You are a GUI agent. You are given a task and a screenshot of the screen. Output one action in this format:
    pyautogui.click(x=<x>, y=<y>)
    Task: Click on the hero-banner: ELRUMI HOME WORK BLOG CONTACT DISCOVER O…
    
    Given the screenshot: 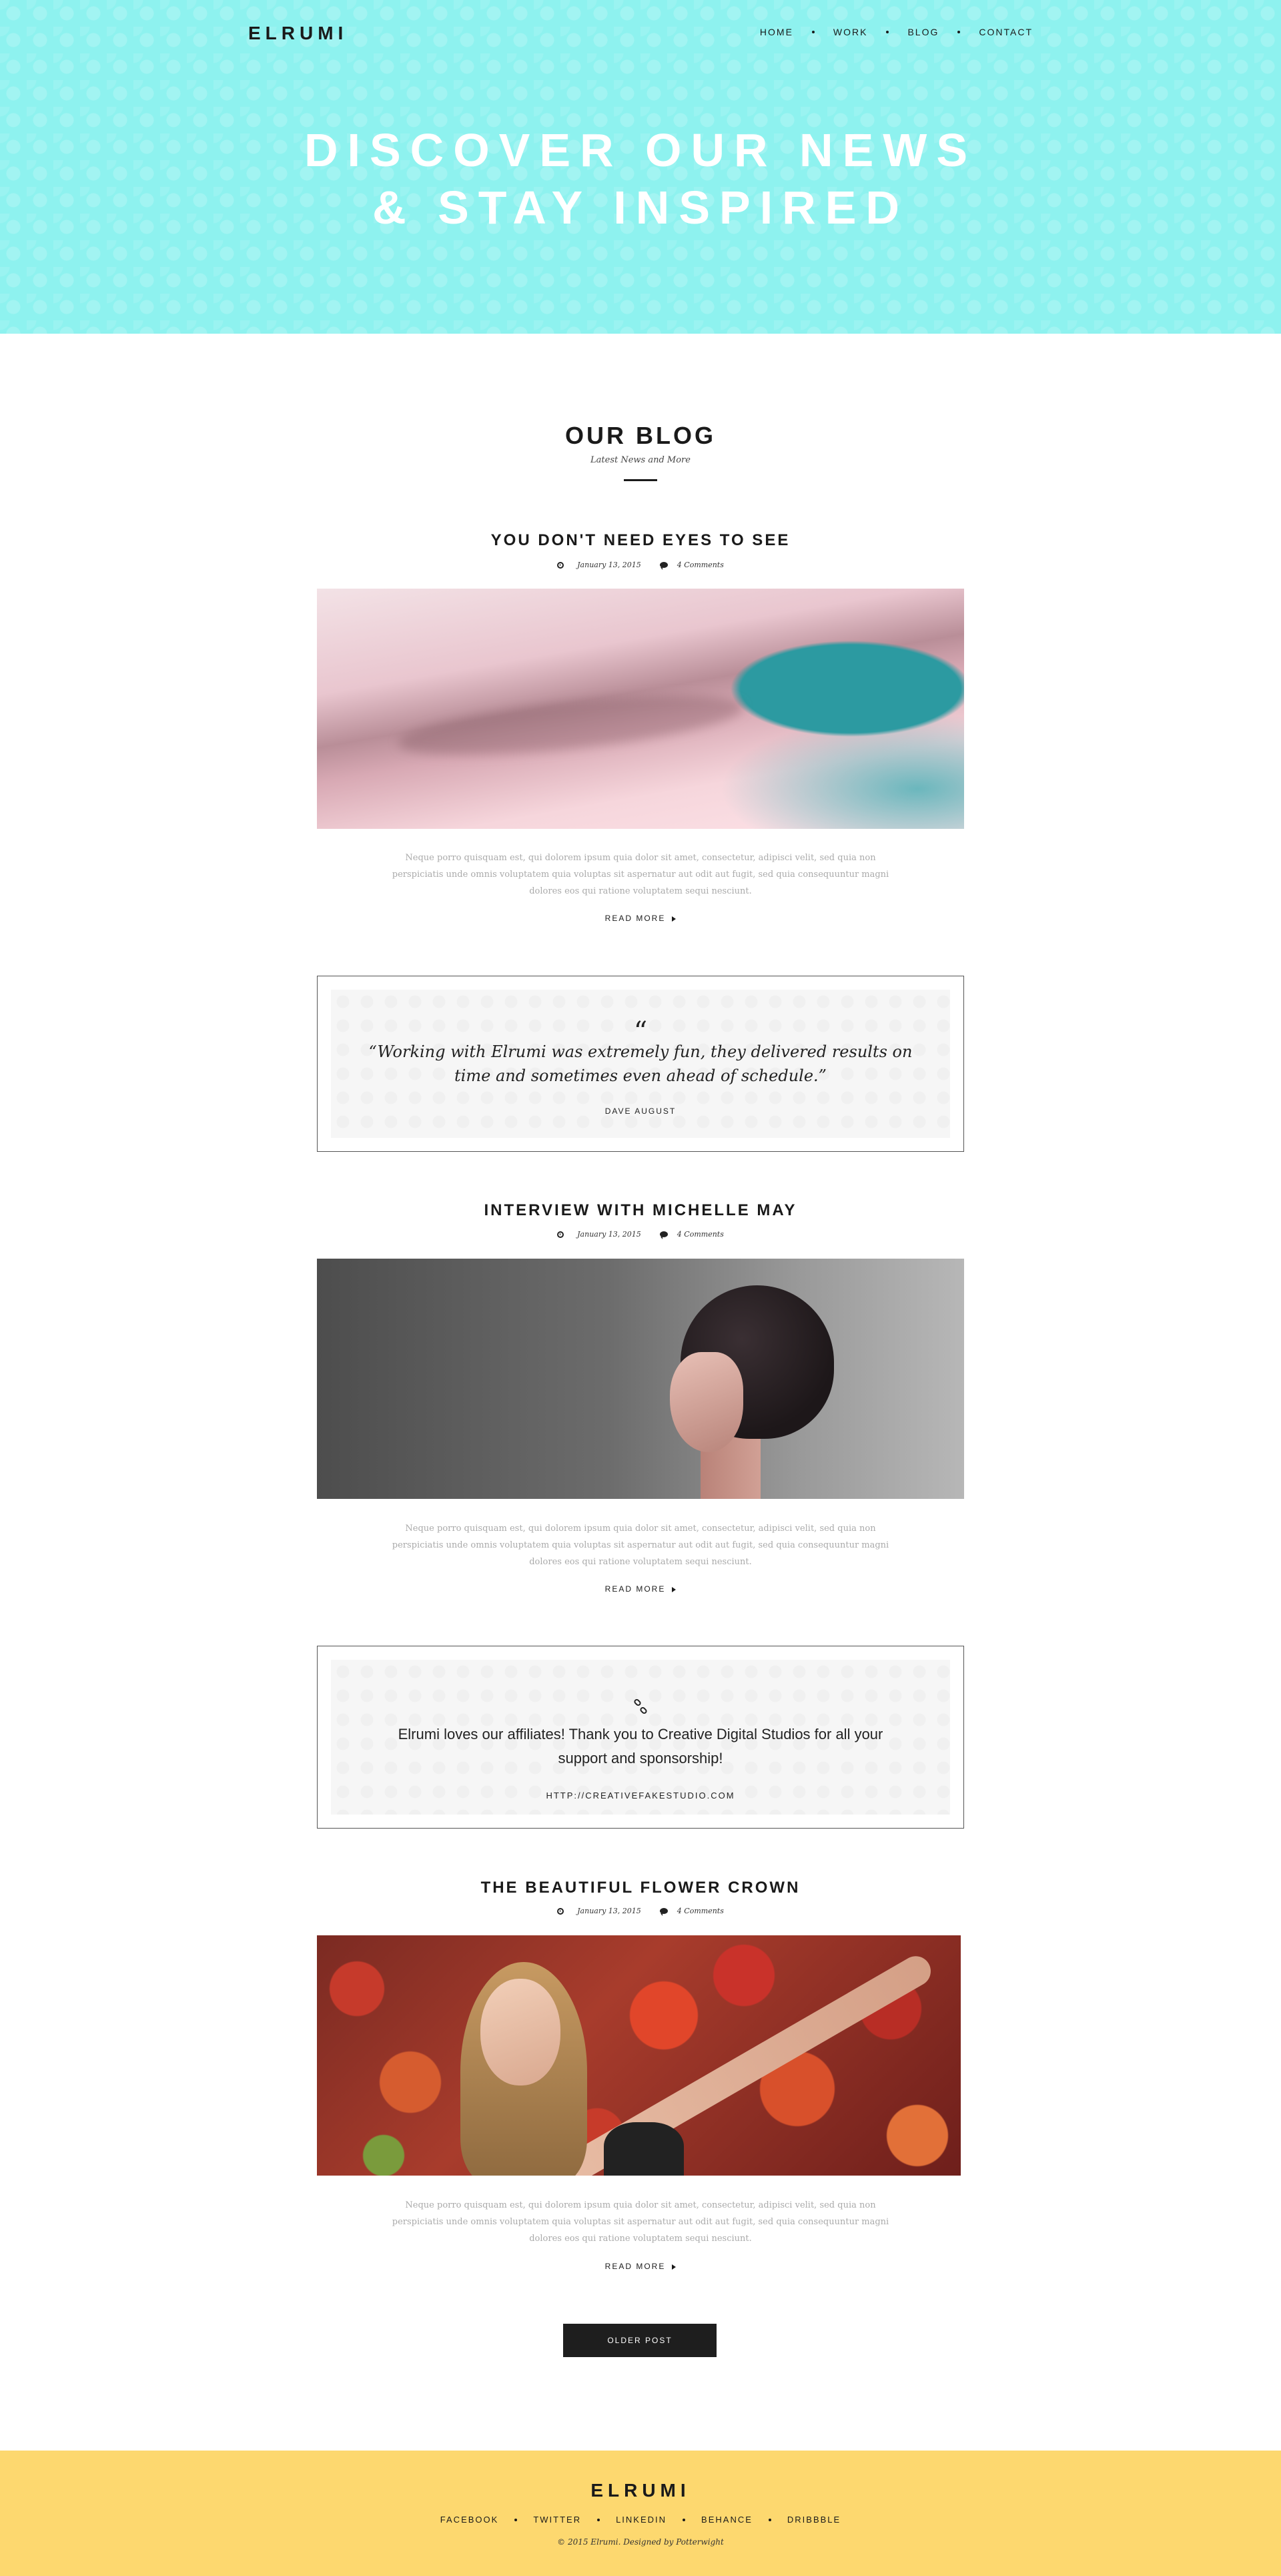 What is the action you would take?
    pyautogui.click(x=641, y=167)
    